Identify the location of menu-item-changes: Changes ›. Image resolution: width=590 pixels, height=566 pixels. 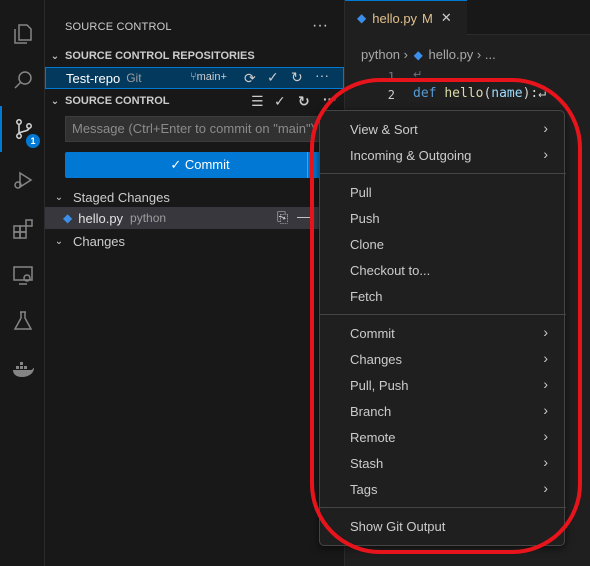
(443, 359).